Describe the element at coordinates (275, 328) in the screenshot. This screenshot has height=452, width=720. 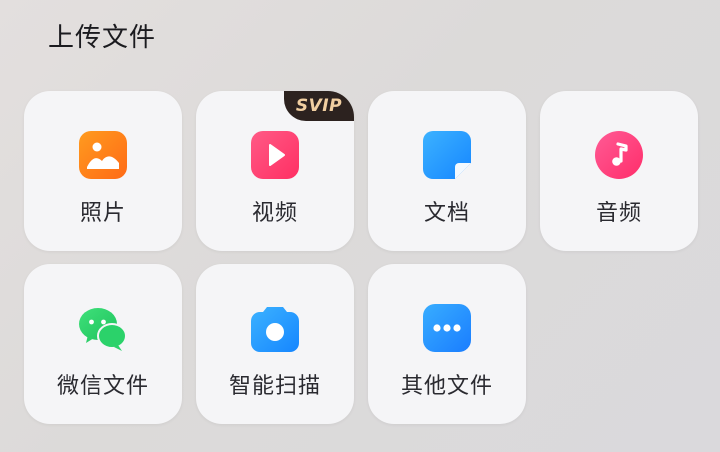
I see `camera-icon` at that location.